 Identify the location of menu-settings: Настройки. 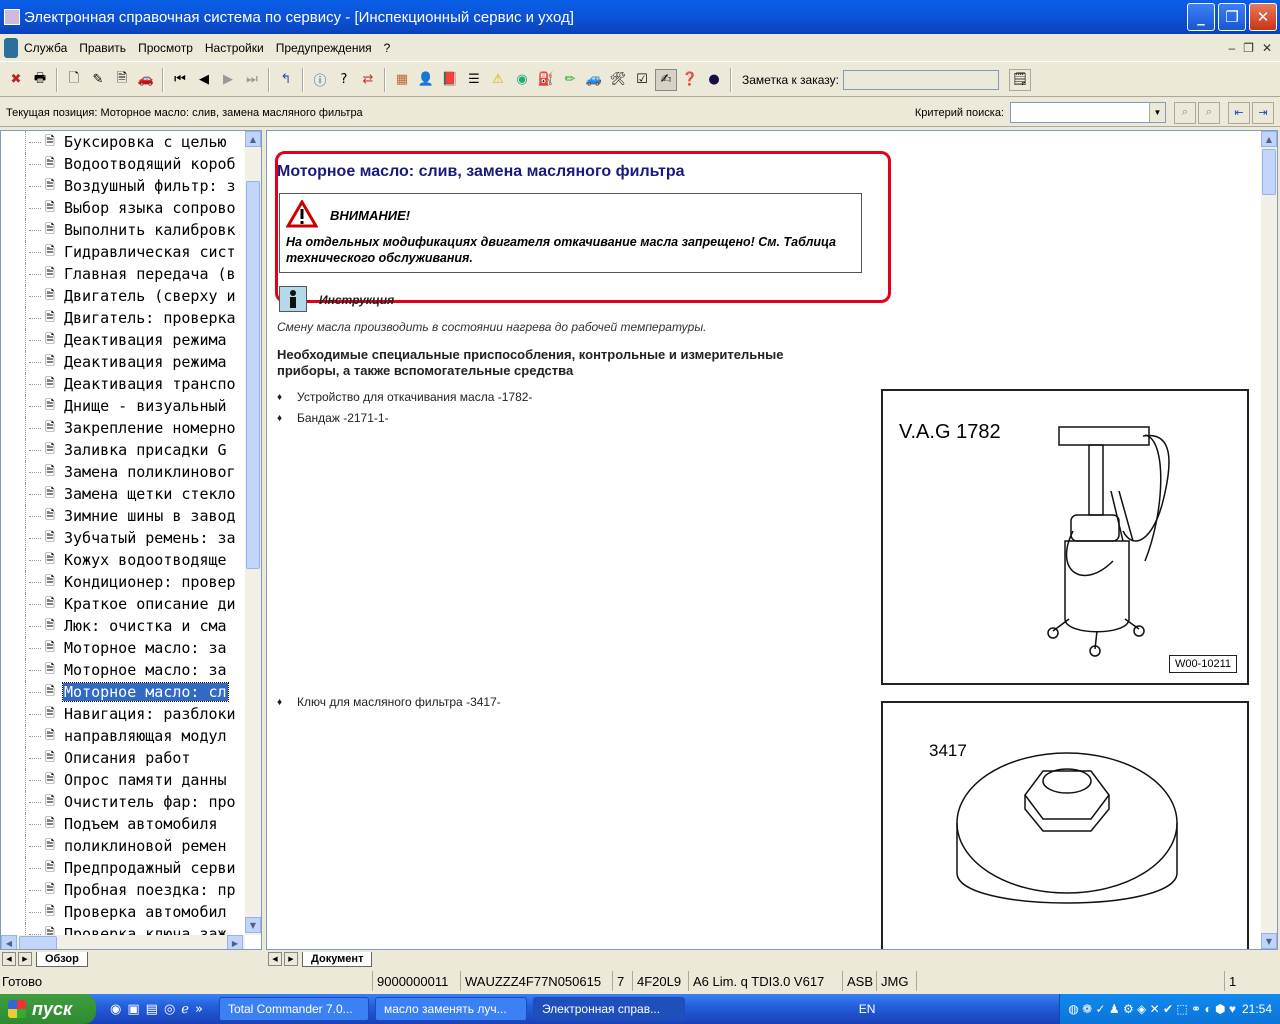
(234, 48).